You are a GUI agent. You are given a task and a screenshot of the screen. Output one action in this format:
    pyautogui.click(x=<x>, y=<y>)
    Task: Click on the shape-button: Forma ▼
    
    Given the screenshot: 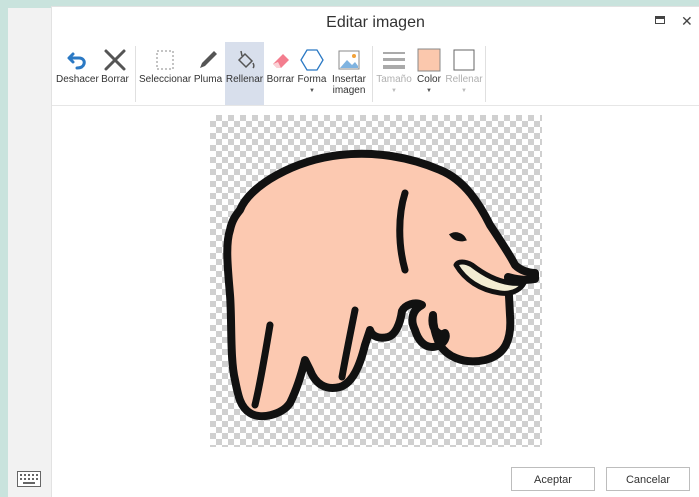 What is the action you would take?
    pyautogui.click(x=312, y=74)
    